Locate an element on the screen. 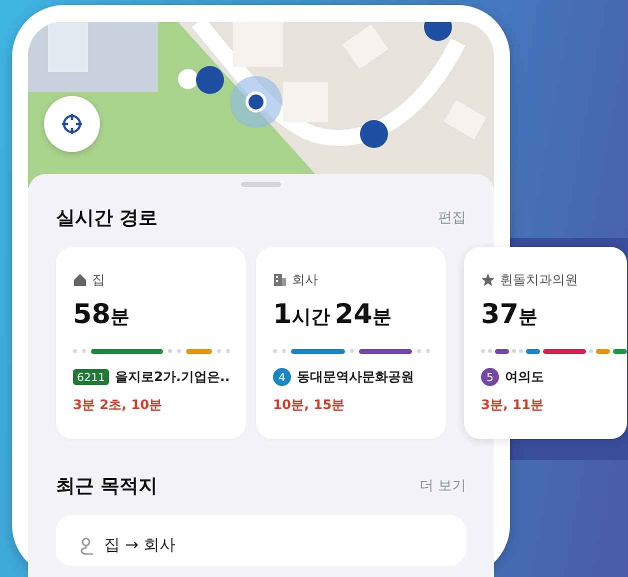 The width and height of the screenshot is (628, 577). drag-handle is located at coordinates (261, 184).